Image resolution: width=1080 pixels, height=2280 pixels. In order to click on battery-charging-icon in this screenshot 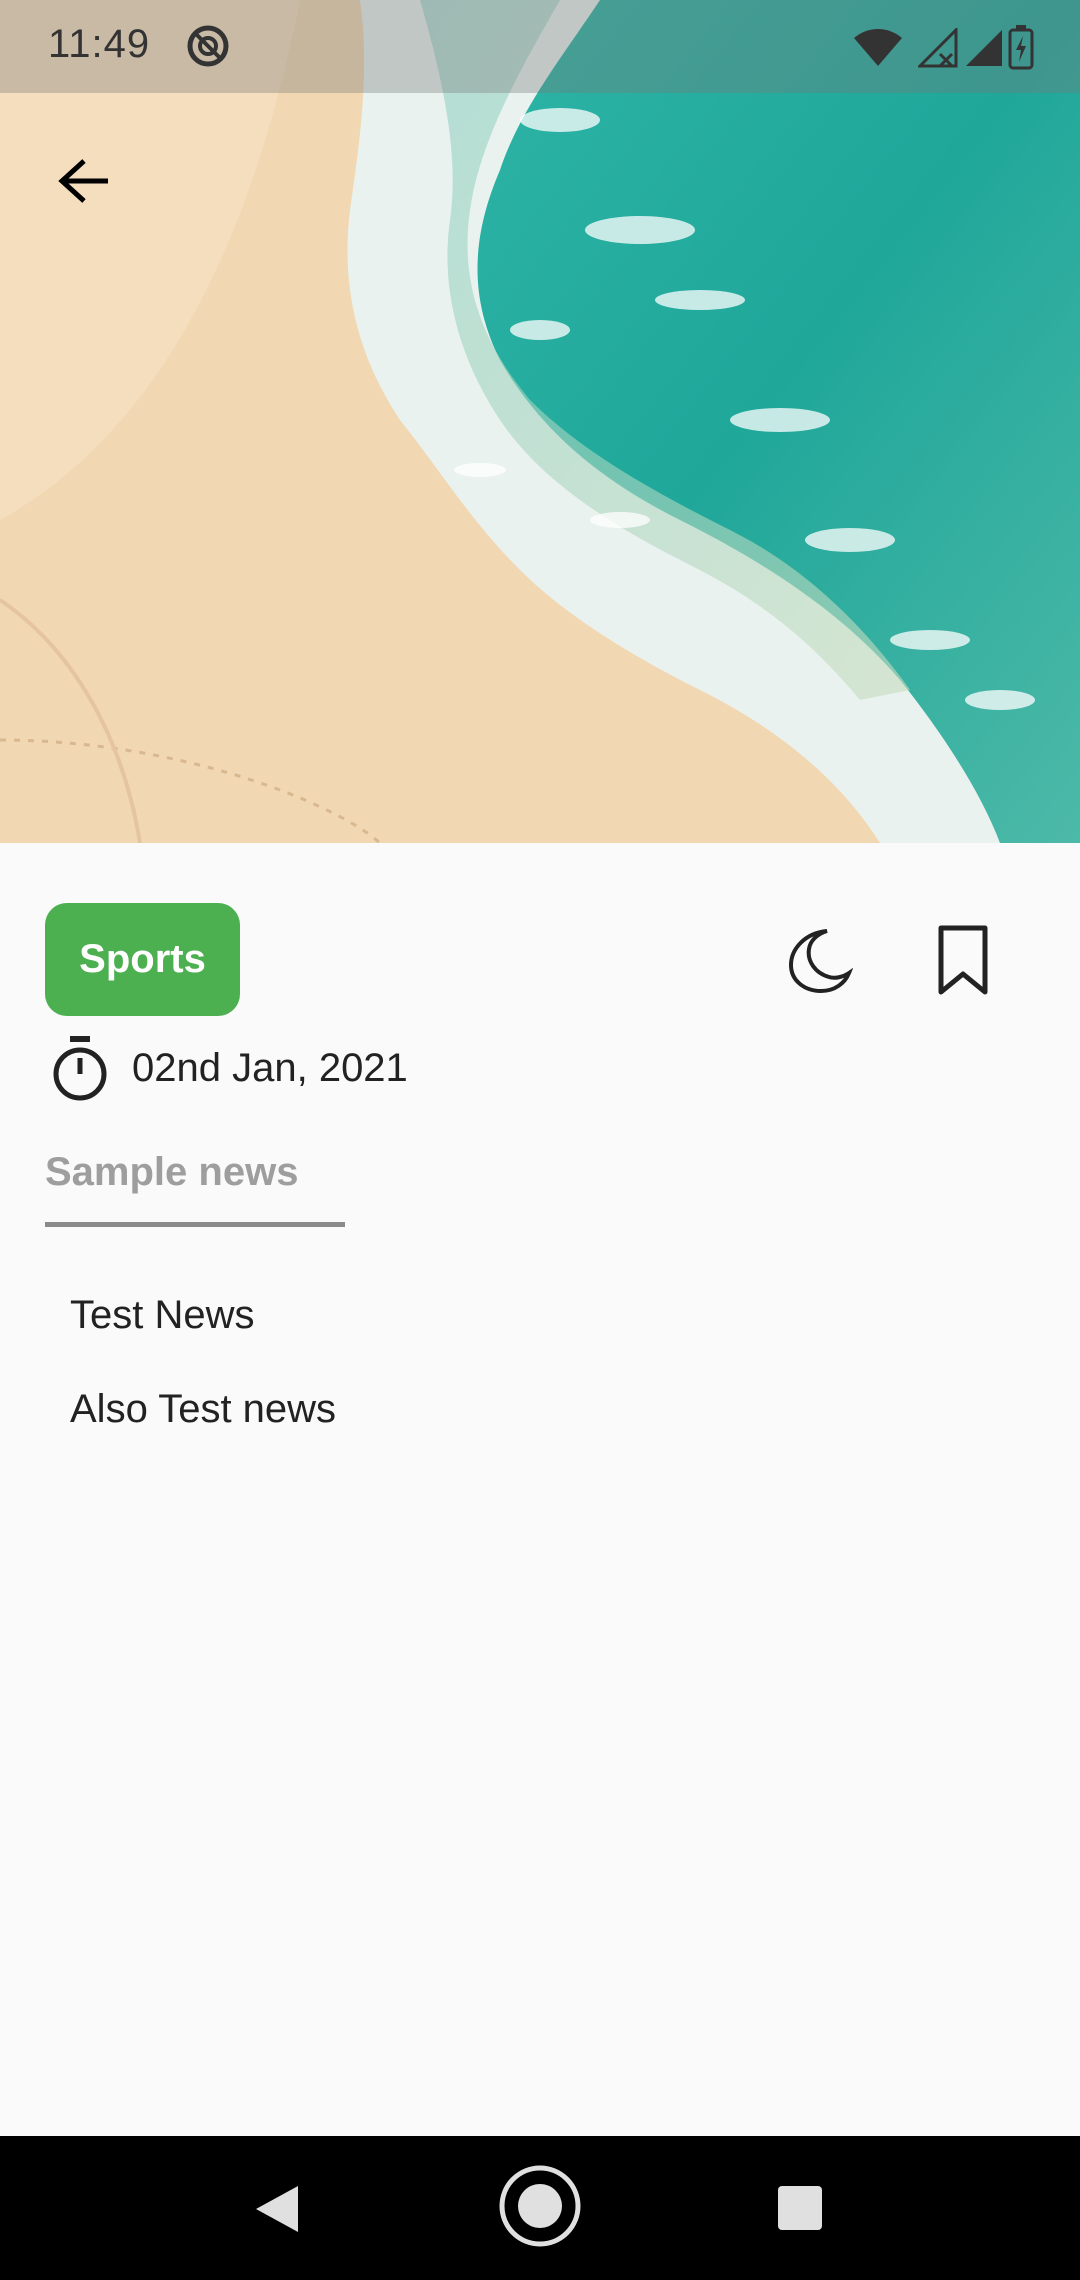, I will do `click(1021, 49)`.